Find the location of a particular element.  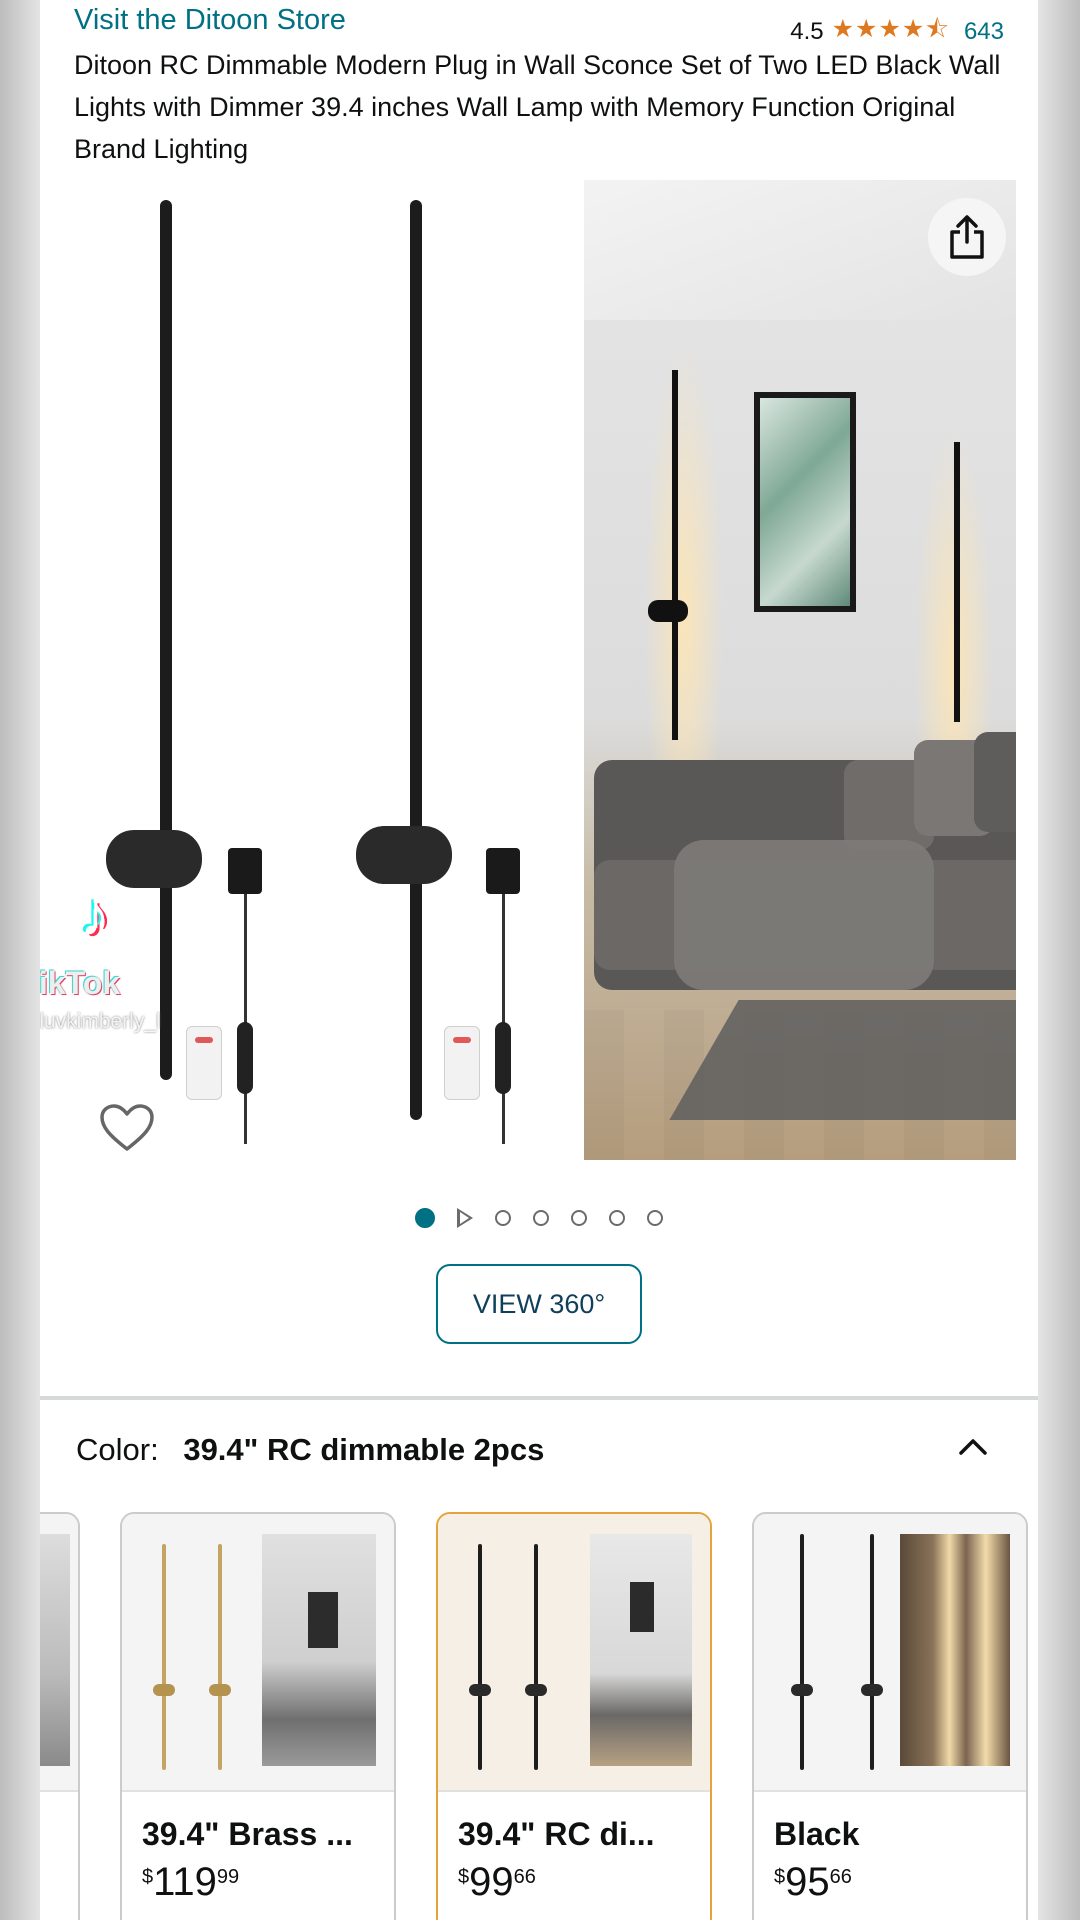

remote-control is located at coordinates (462, 1063).